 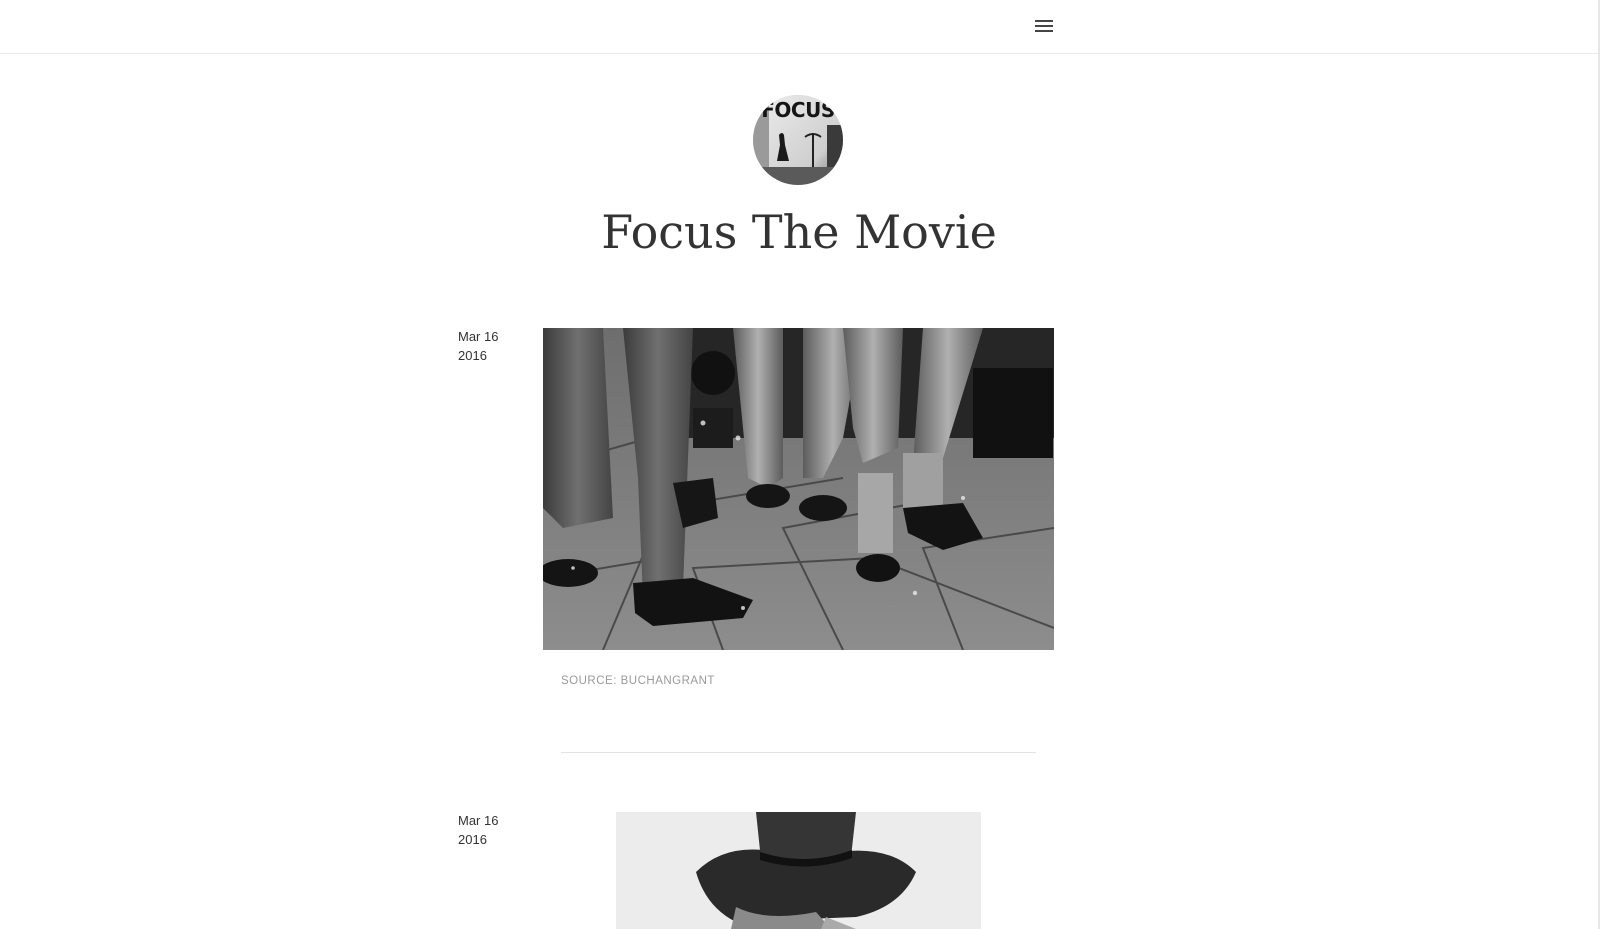 What do you see at coordinates (798, 140) in the screenshot?
I see `blog-avatar: FOCUS` at bounding box center [798, 140].